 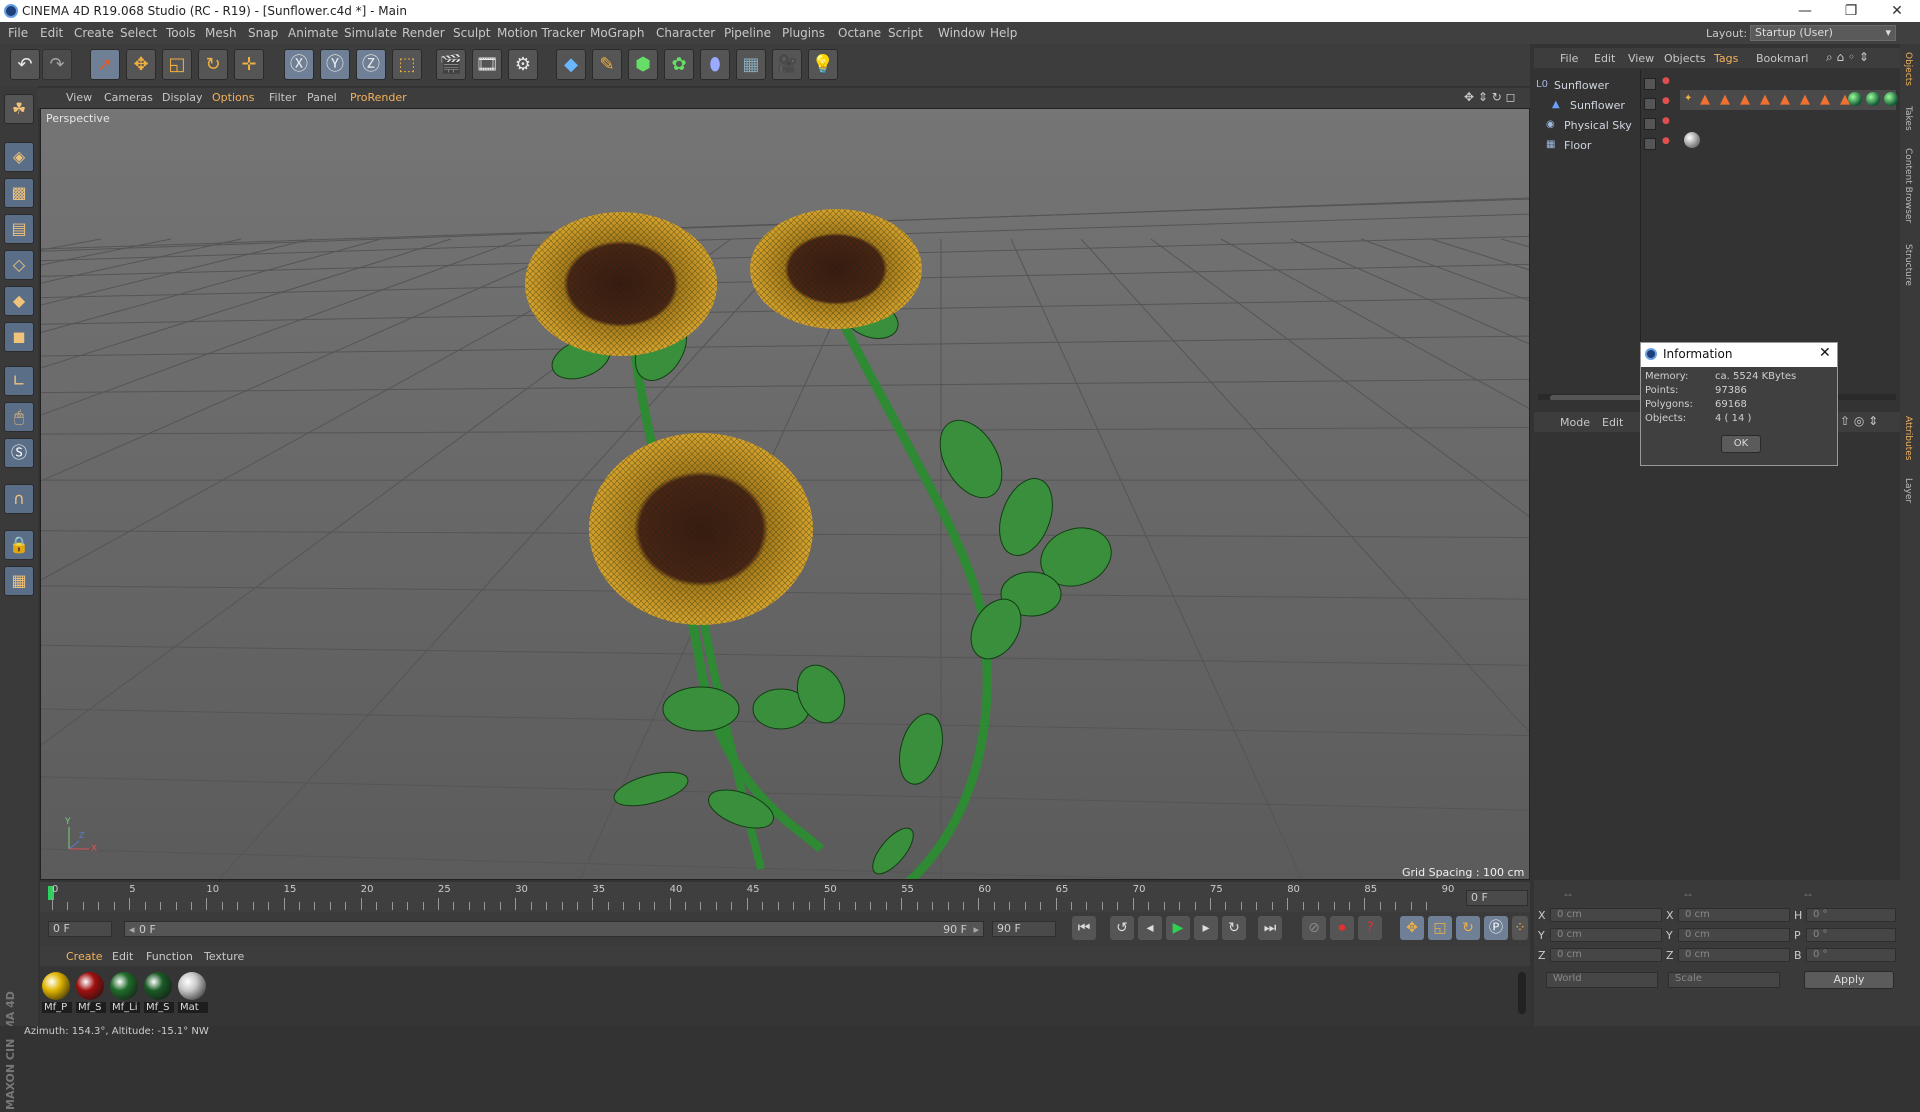 What do you see at coordinates (1734, 935) in the screenshot?
I see `size-y-field: 0 cm` at bounding box center [1734, 935].